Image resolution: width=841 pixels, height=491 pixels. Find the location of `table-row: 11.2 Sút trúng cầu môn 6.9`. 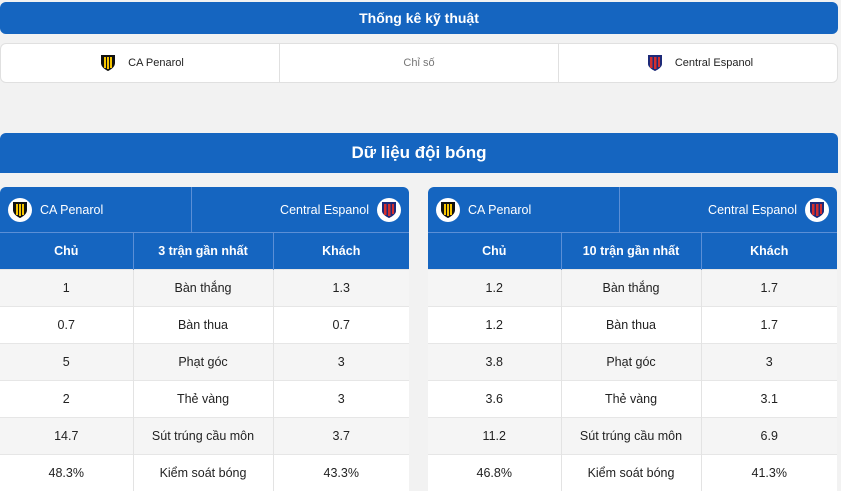

table-row: 11.2 Sút trúng cầu môn 6.9 is located at coordinates (632, 436).